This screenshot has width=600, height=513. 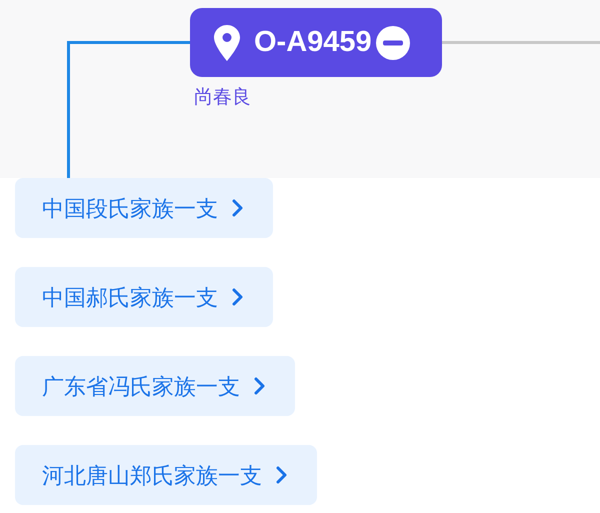 I want to click on remove-icon, so click(x=393, y=43).